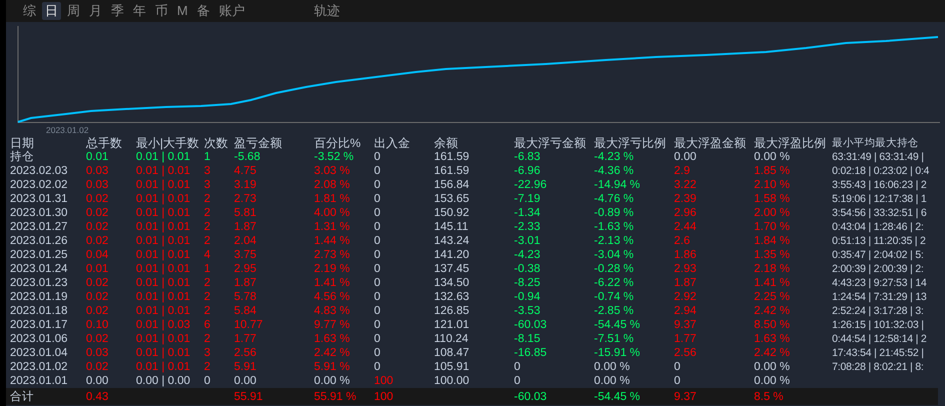 The image size is (945, 406). I want to click on table-cell: 1.84 %, so click(793, 241).